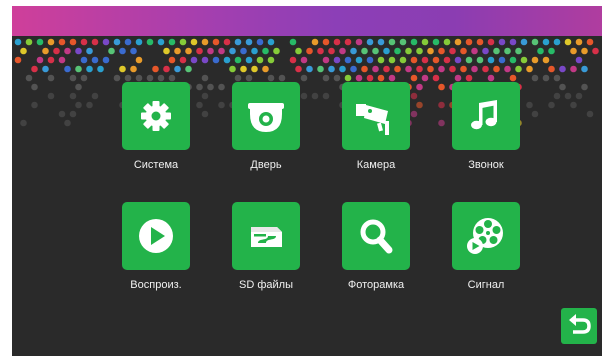 This screenshot has height=356, width=602. I want to click on menu-item-signal: Сигнал, so click(486, 246).